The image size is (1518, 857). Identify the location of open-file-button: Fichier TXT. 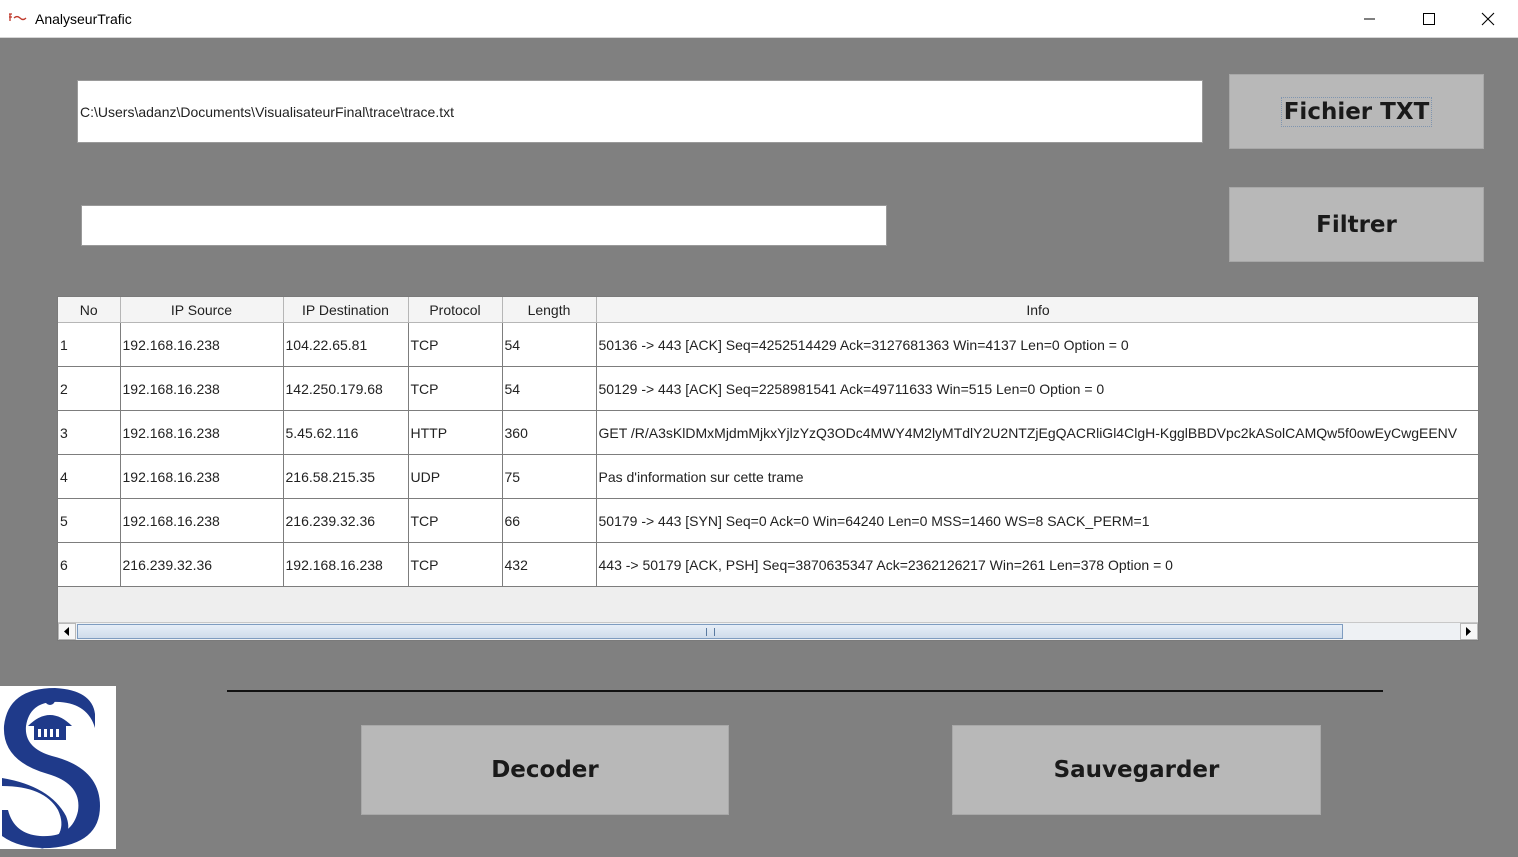
(1356, 111).